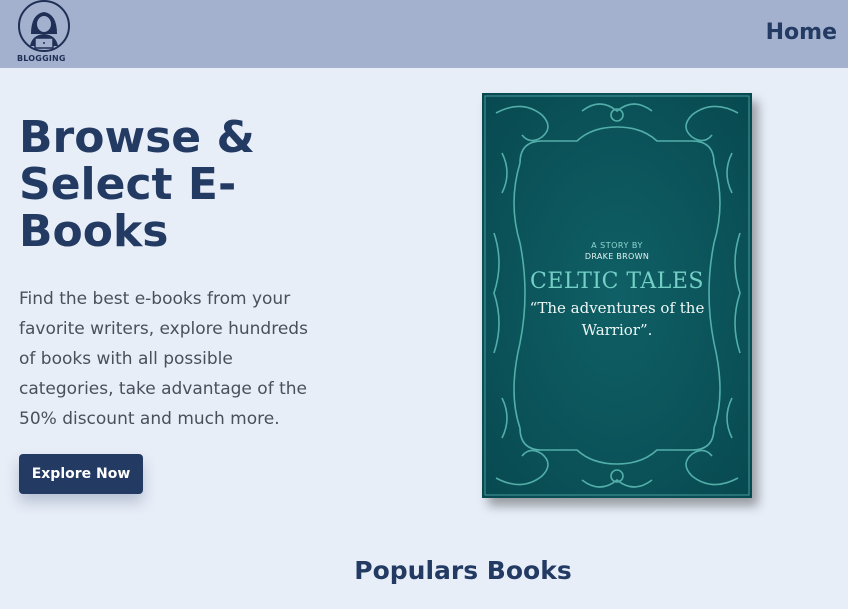 This screenshot has width=848, height=609. I want to click on book-subtitle: “The adventures of the Warrior”., so click(617, 319).